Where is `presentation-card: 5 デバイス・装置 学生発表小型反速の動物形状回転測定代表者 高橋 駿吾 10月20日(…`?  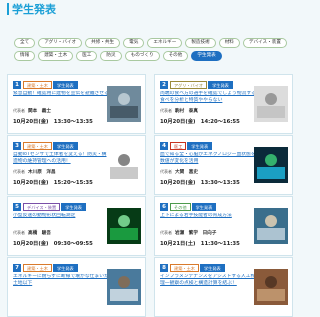
presentation-card: 5 デバイス・装置 学生発表小型反速の動物形状回転測定代表者 高橋 駿吾 10月20日(… is located at coordinates (76, 226).